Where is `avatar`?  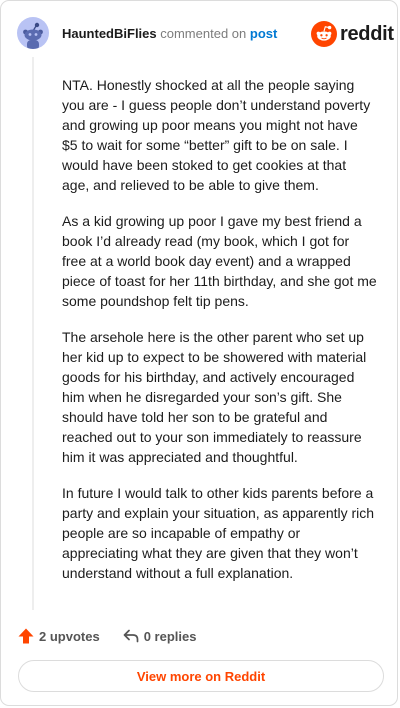 avatar is located at coordinates (33, 33).